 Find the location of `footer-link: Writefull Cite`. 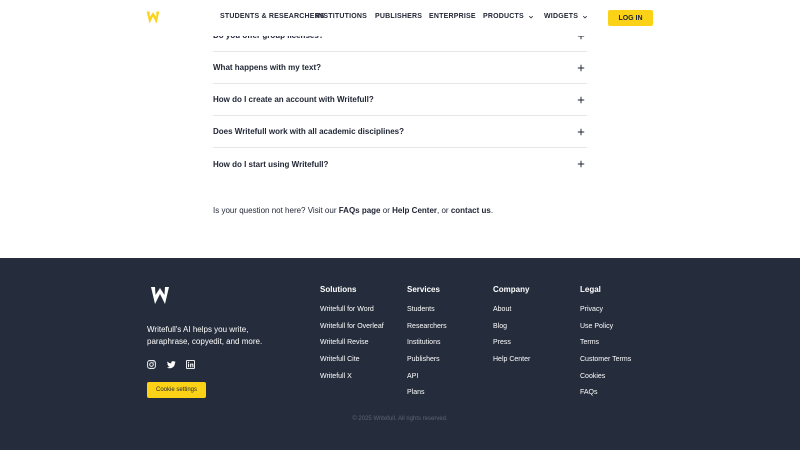

footer-link: Writefull Cite is located at coordinates (352, 363).